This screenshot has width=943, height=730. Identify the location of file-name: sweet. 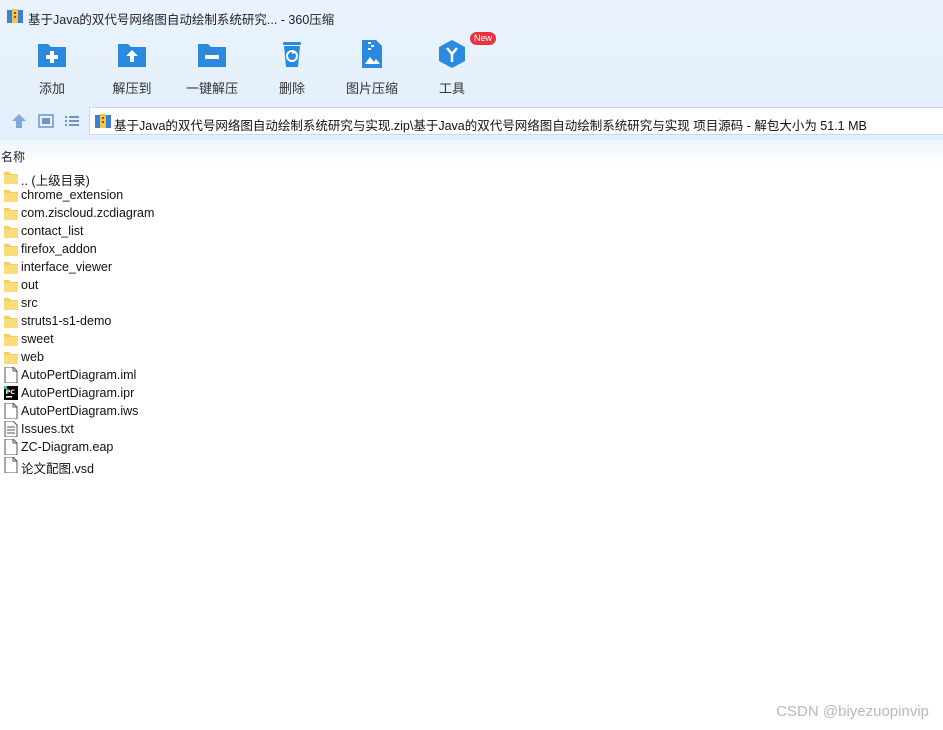
(37, 339).